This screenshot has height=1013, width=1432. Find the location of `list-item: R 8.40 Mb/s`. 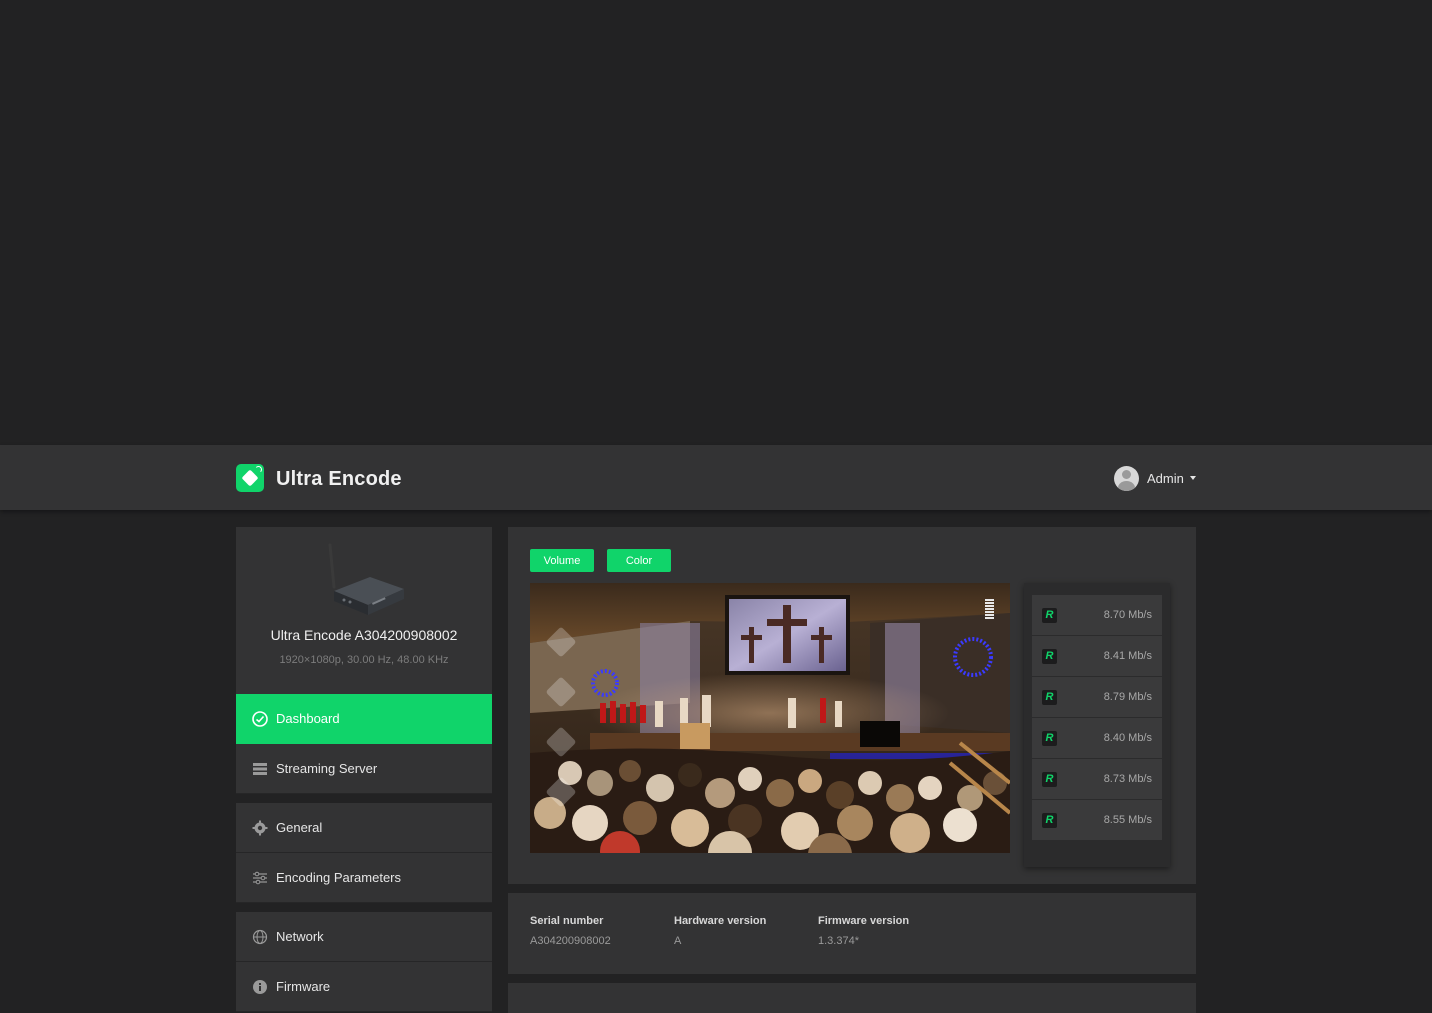

list-item: R 8.40 Mb/s is located at coordinates (1097, 738).